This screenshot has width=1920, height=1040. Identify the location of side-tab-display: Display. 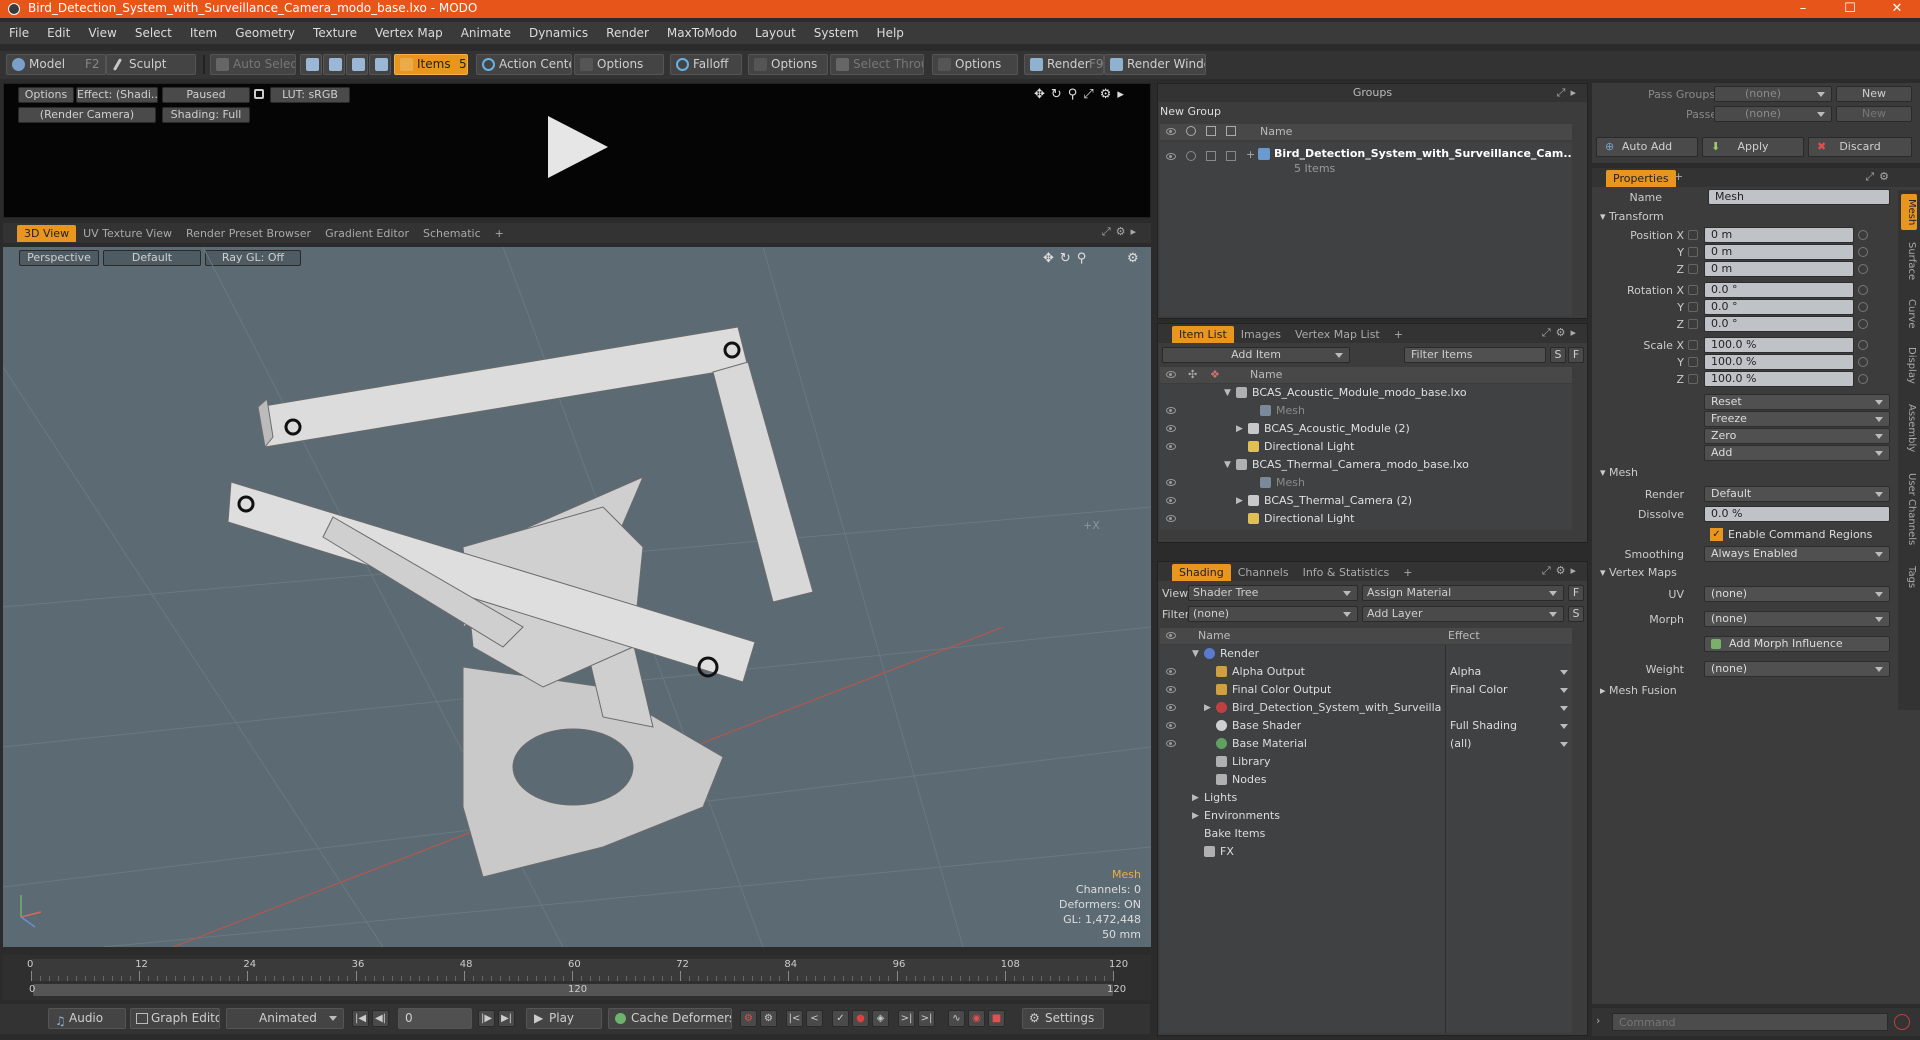
(1909, 365).